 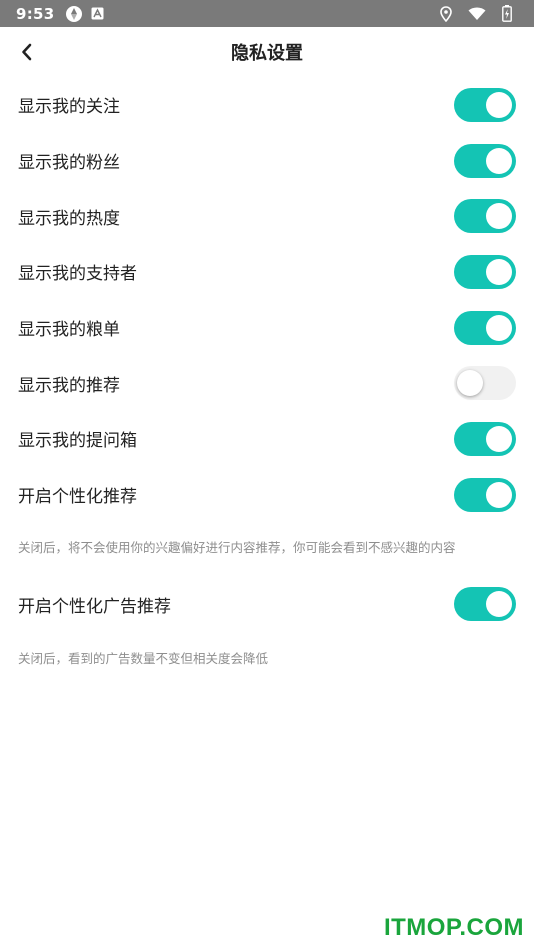 I want to click on page-title: 隐私设置, so click(x=267, y=53).